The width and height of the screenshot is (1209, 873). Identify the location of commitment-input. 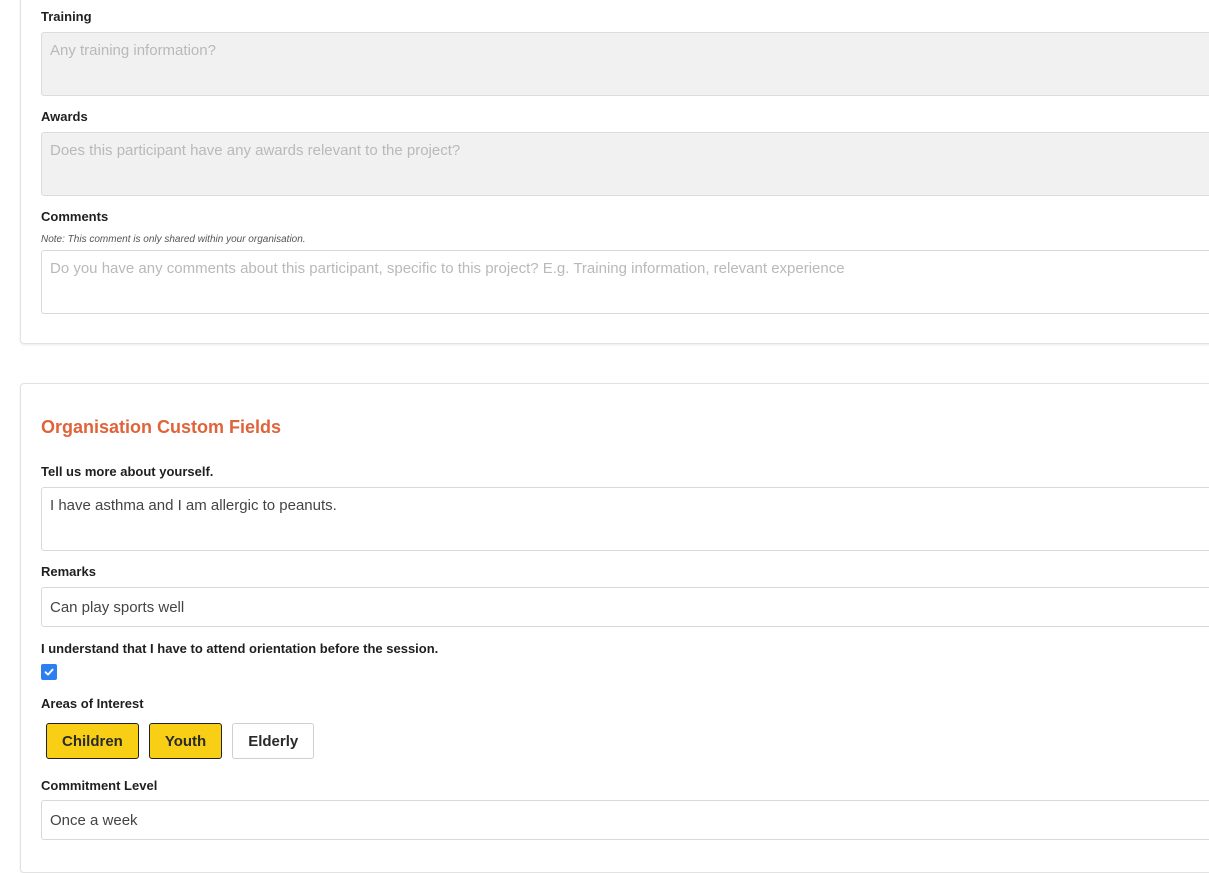
(625, 820).